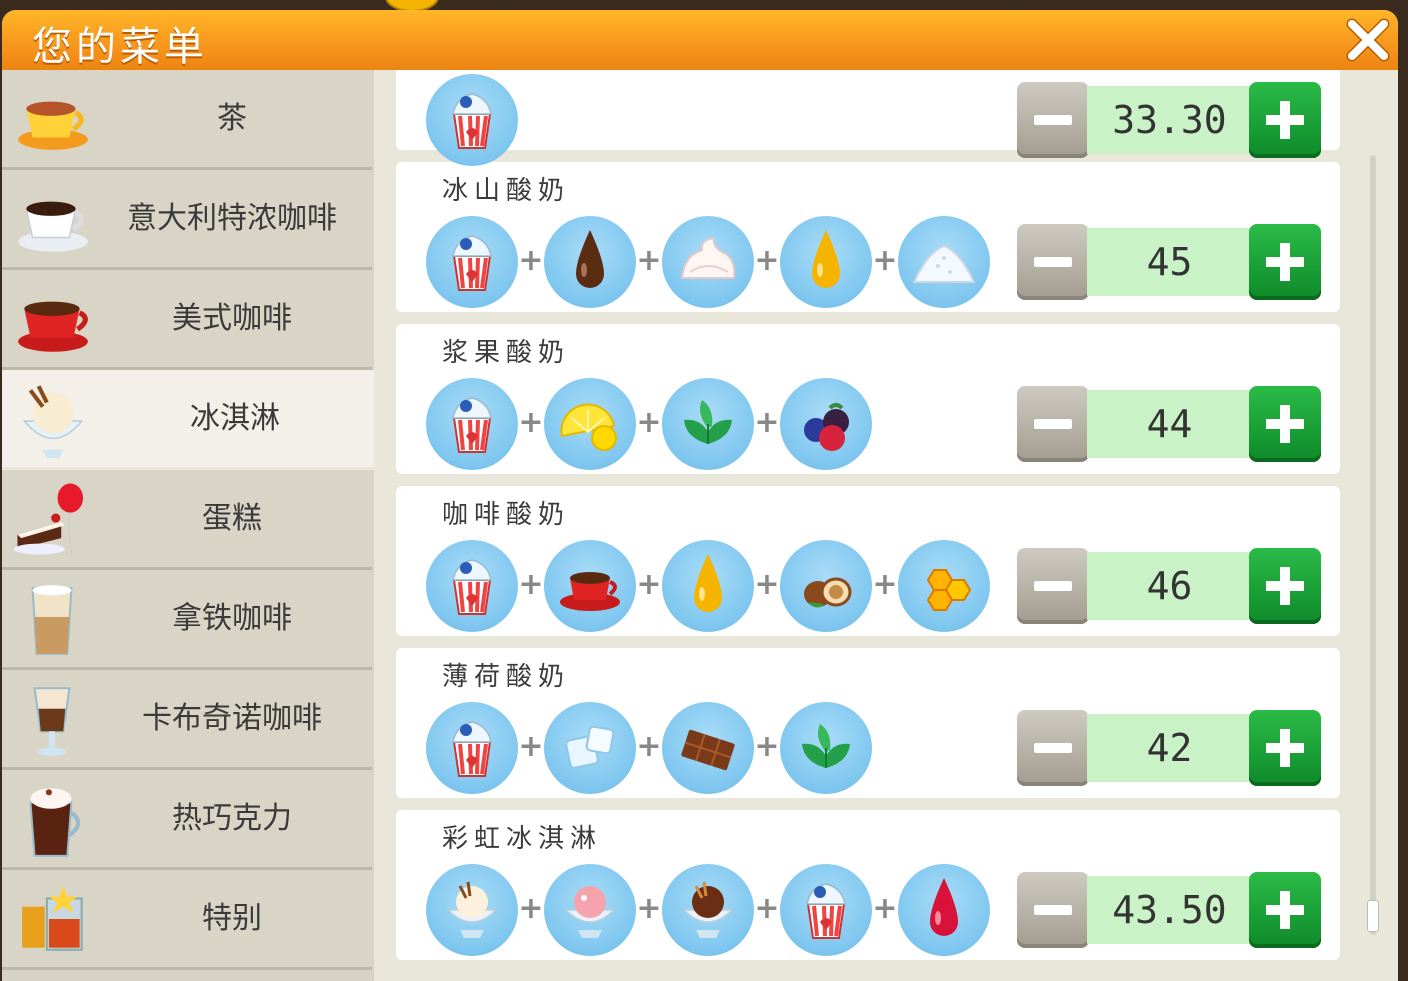 This screenshot has height=981, width=1408. I want to click on category-item: 热巧克力, so click(187, 820).